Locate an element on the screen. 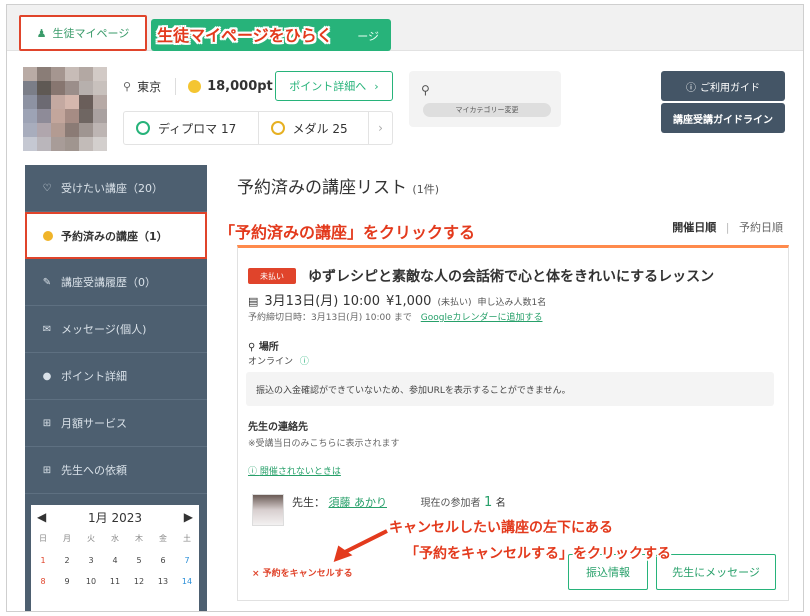  guideline-button-label: 講座受講ガイドライン is located at coordinates (723, 120).